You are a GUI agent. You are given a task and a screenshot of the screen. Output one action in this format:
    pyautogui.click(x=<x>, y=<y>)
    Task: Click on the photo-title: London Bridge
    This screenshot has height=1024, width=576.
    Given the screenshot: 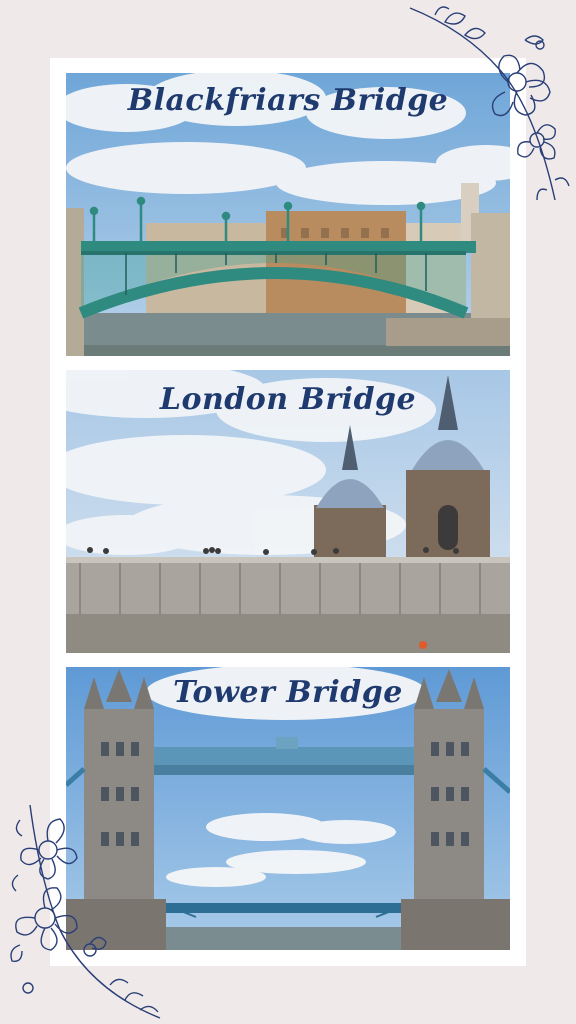 What is the action you would take?
    pyautogui.click(x=288, y=399)
    